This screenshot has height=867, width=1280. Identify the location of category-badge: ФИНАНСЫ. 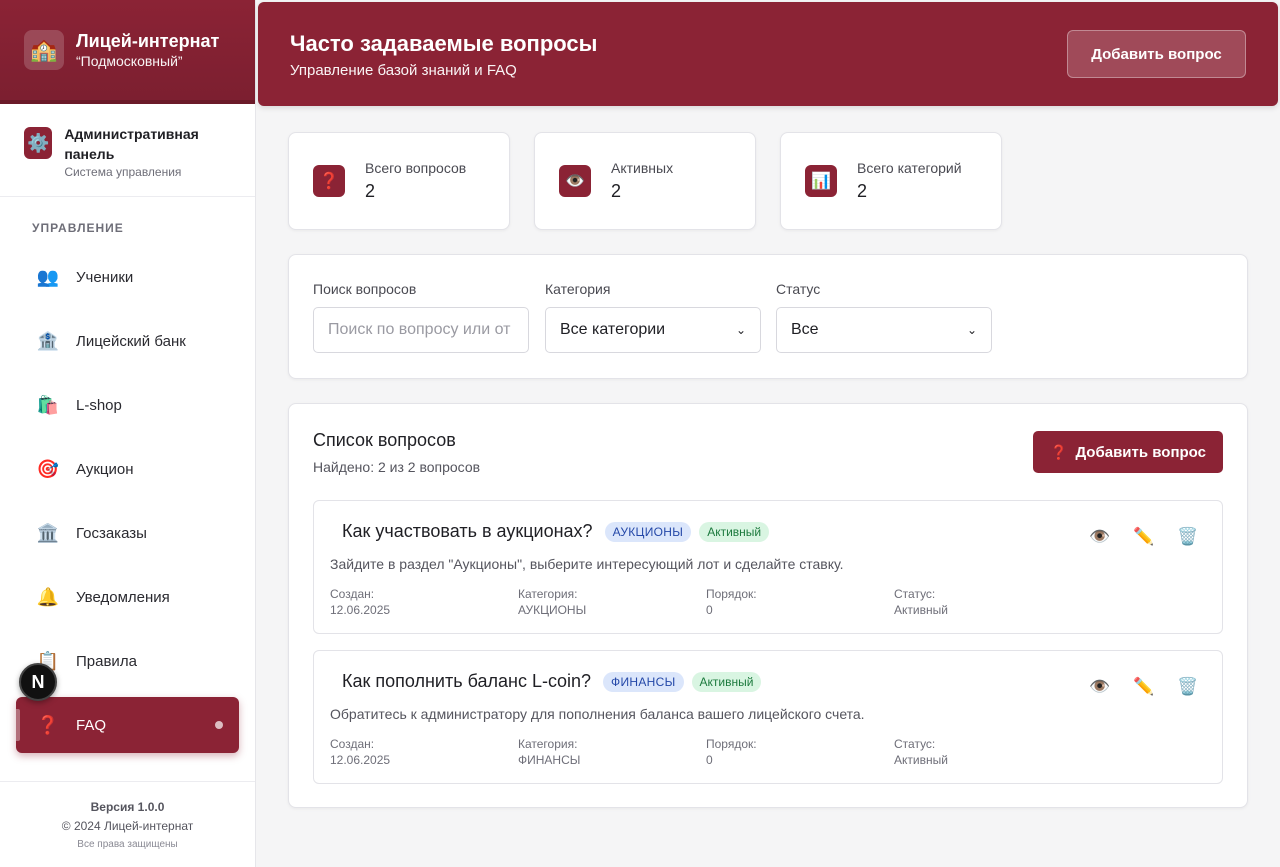
(643, 681).